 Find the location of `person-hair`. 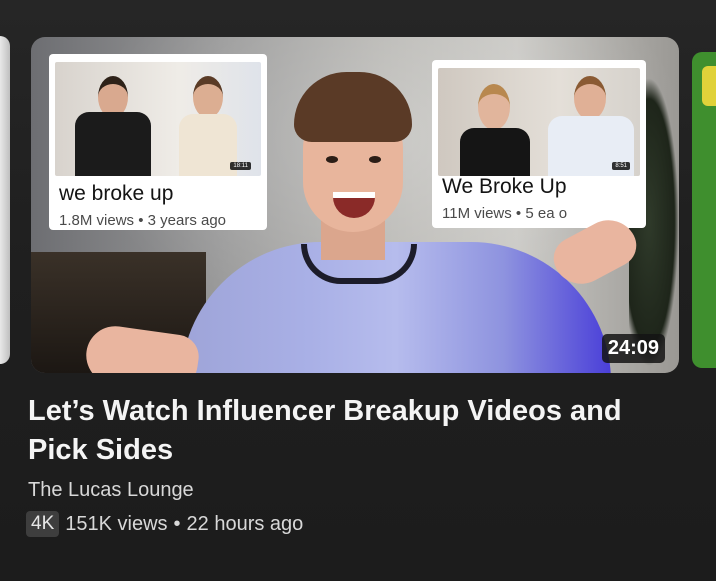

person-hair is located at coordinates (353, 107).